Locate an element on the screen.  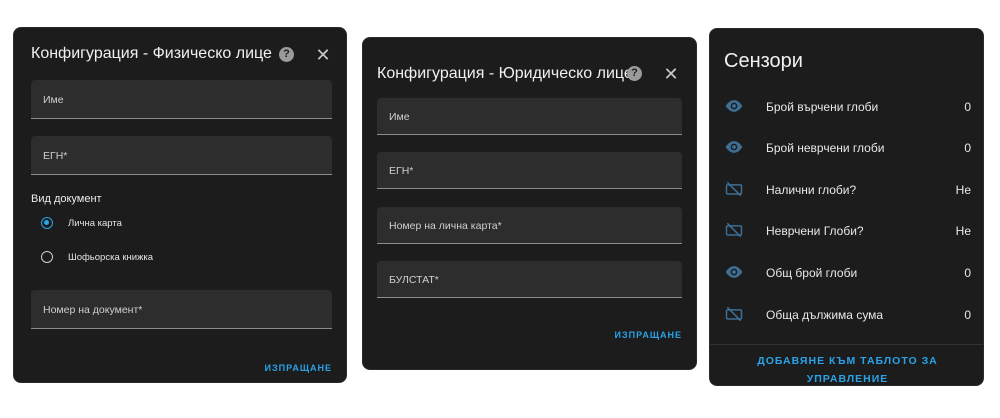
sensor-row: Брой върчени глоби 0 is located at coordinates (847, 107).